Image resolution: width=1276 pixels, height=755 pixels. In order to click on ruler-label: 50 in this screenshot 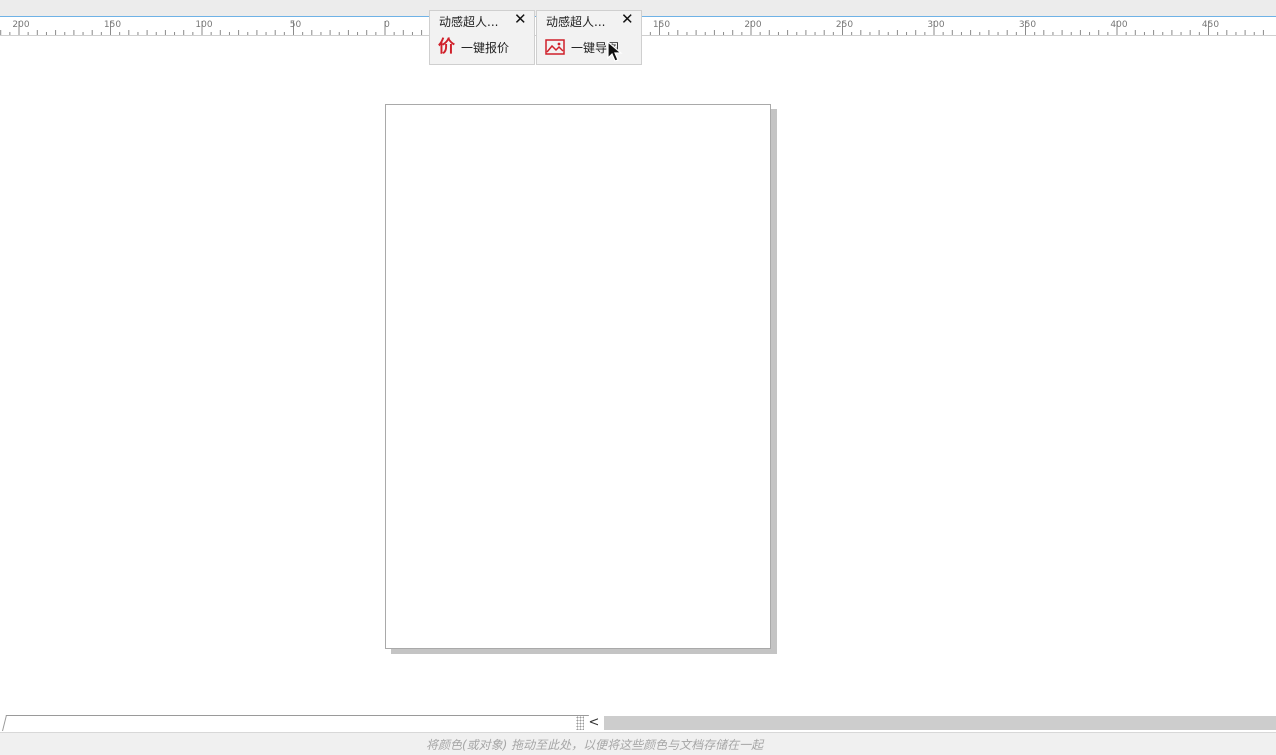, I will do `click(296, 25)`.